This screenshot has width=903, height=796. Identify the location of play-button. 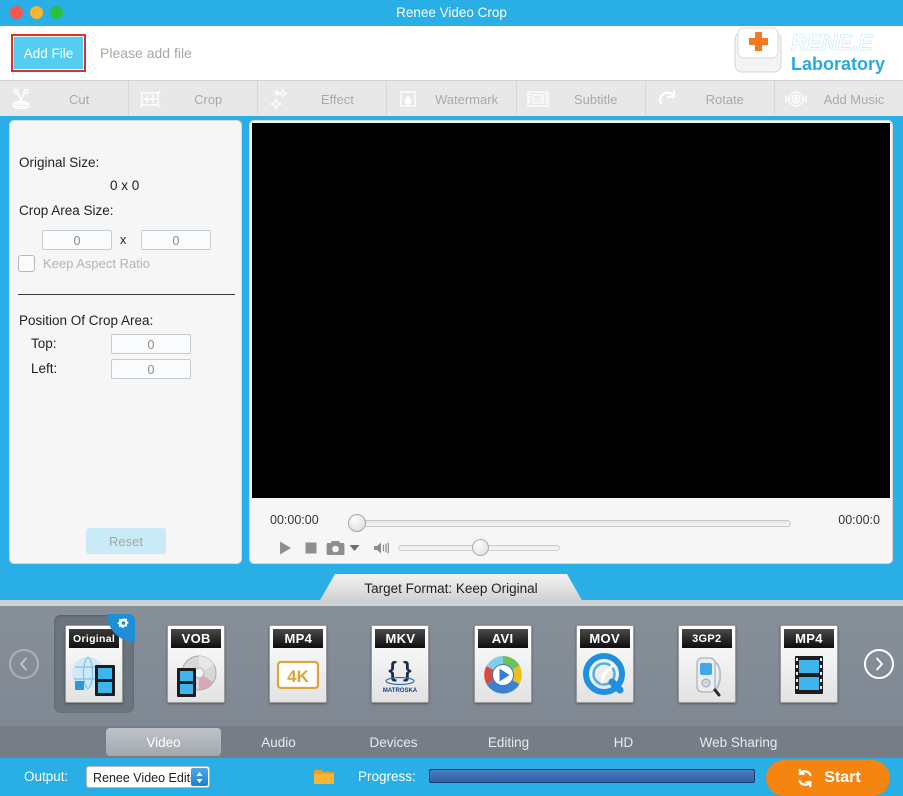
(285, 548).